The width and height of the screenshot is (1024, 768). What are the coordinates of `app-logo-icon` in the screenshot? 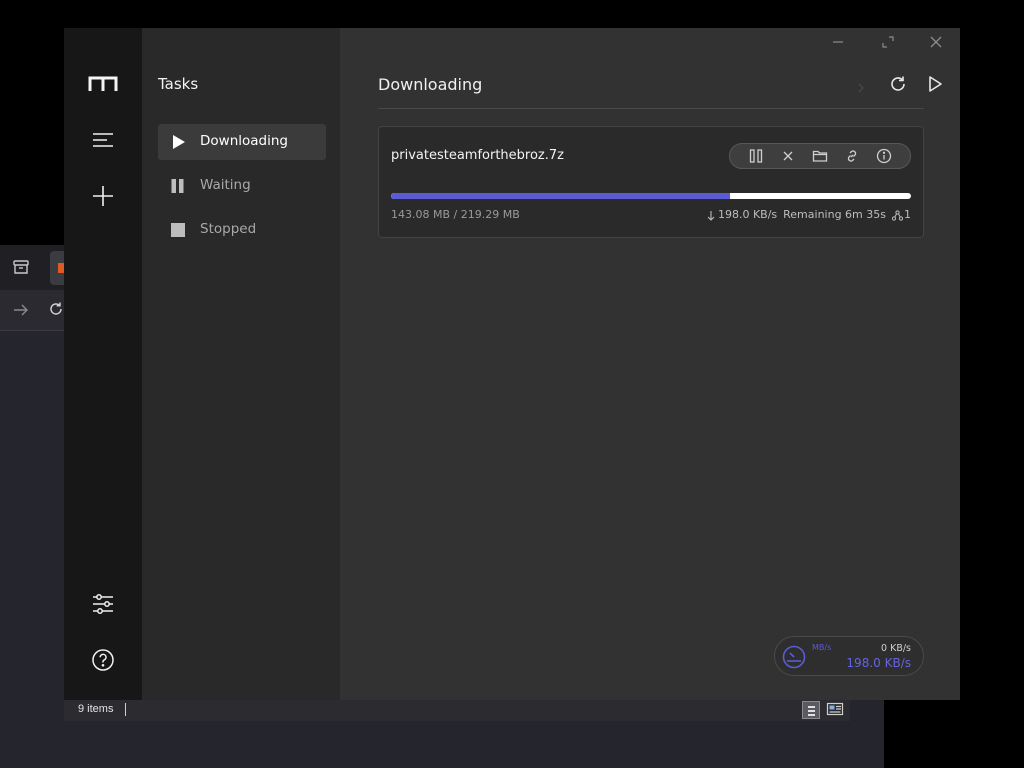 It's located at (103, 84).